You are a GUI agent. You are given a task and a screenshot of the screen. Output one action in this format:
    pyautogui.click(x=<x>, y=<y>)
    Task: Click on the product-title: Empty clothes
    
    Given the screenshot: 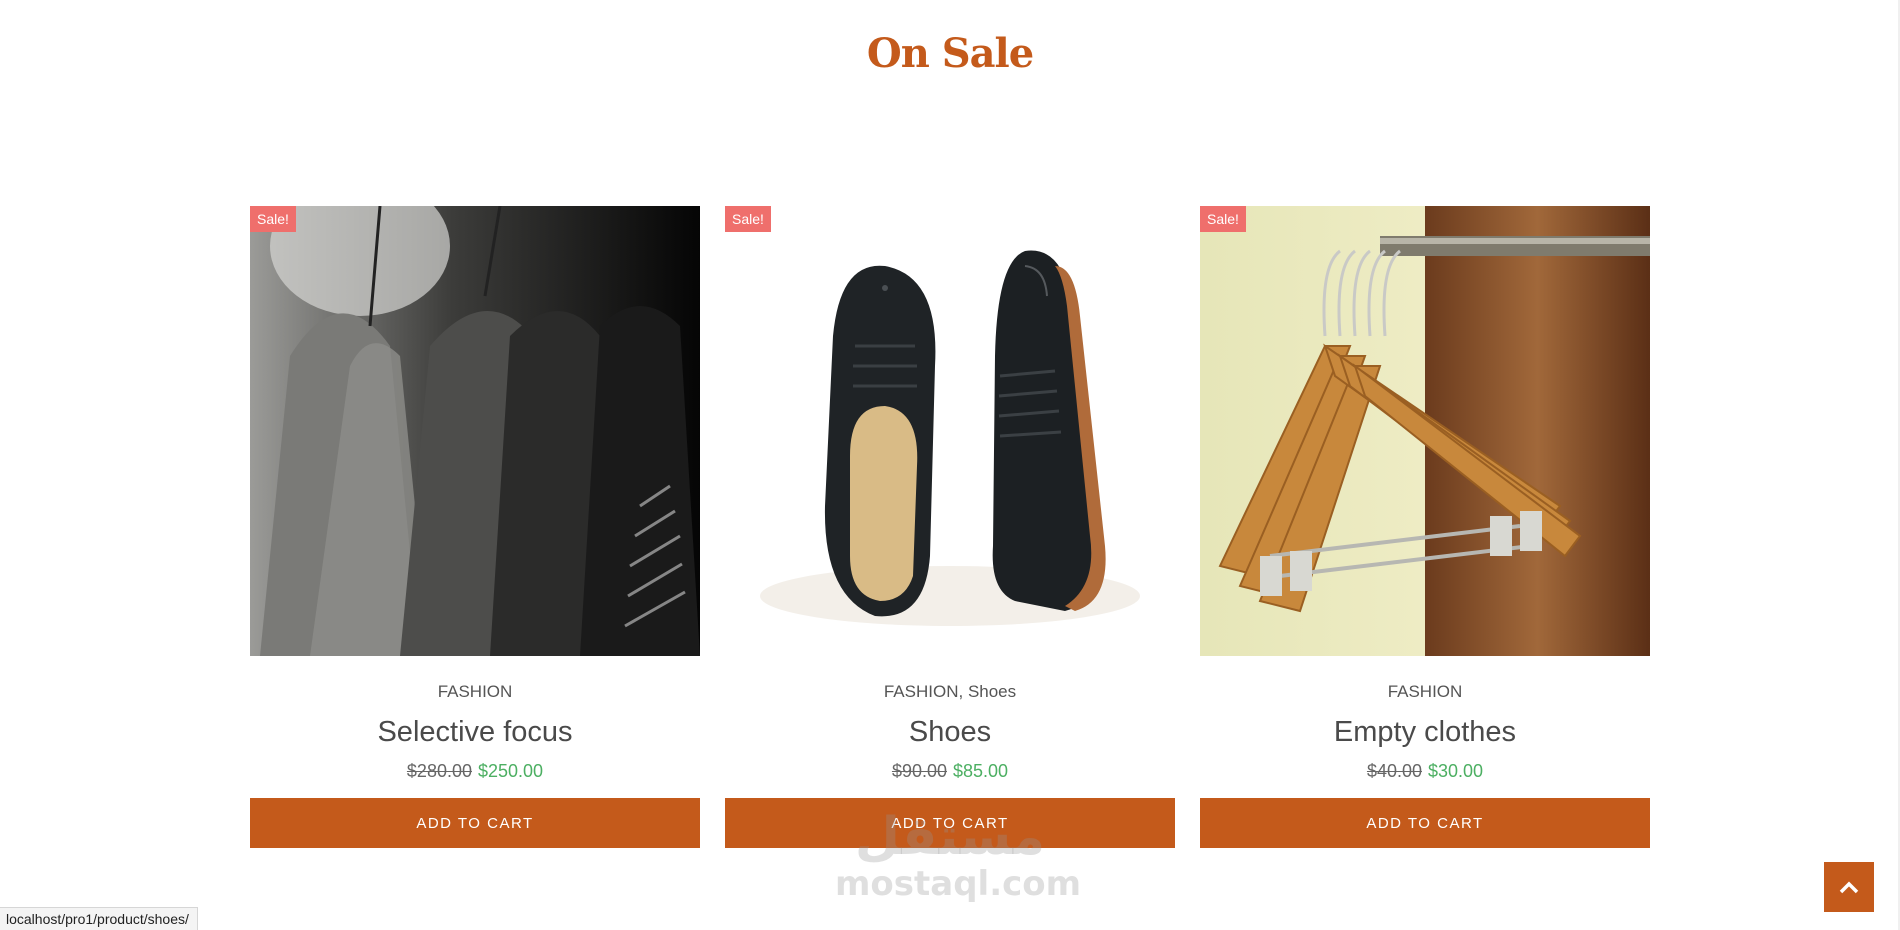 What is the action you would take?
    pyautogui.click(x=1425, y=732)
    